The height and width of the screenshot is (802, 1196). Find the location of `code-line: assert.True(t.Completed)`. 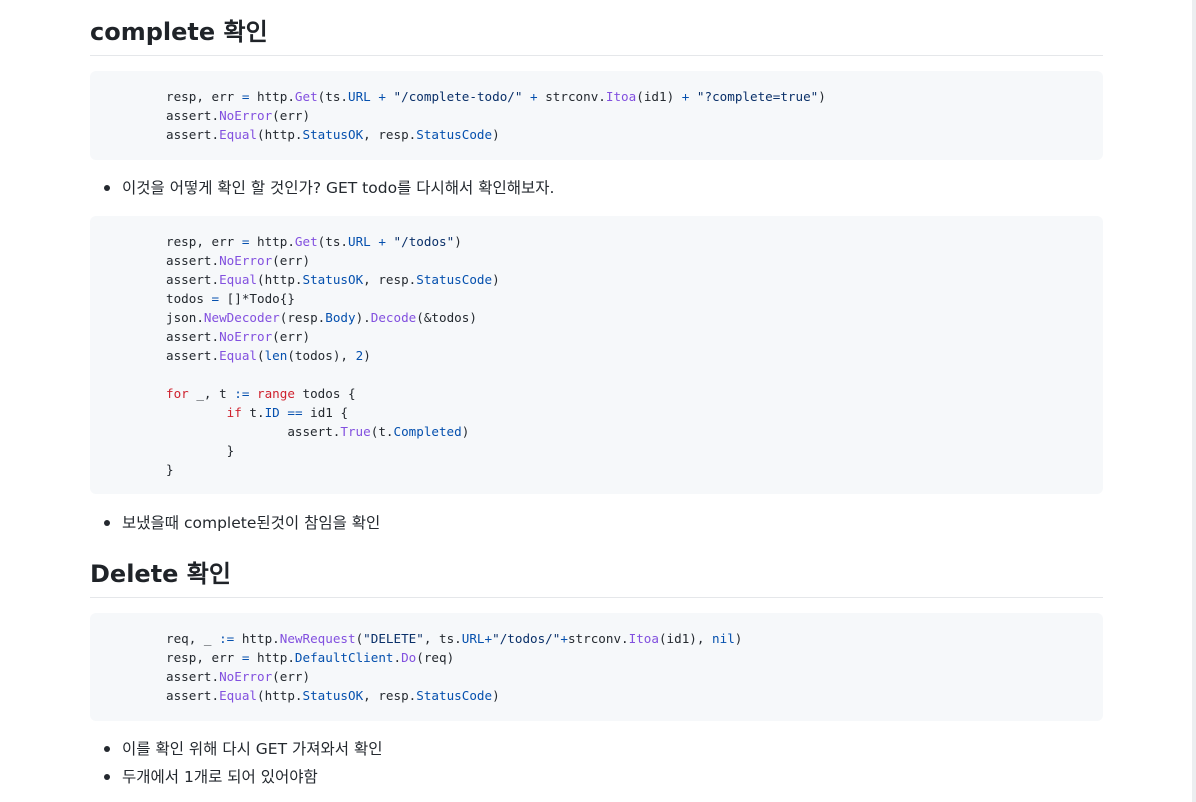

code-line: assert.True(t.Completed) is located at coordinates (318, 431).